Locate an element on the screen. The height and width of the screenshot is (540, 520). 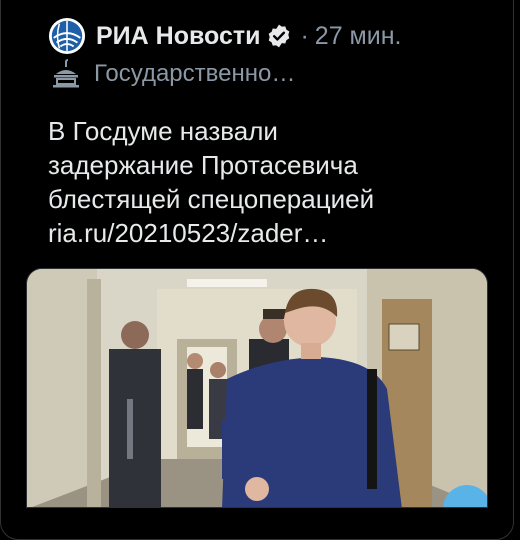
tweet-text-line: задержание Протасевича is located at coordinates (203, 165).